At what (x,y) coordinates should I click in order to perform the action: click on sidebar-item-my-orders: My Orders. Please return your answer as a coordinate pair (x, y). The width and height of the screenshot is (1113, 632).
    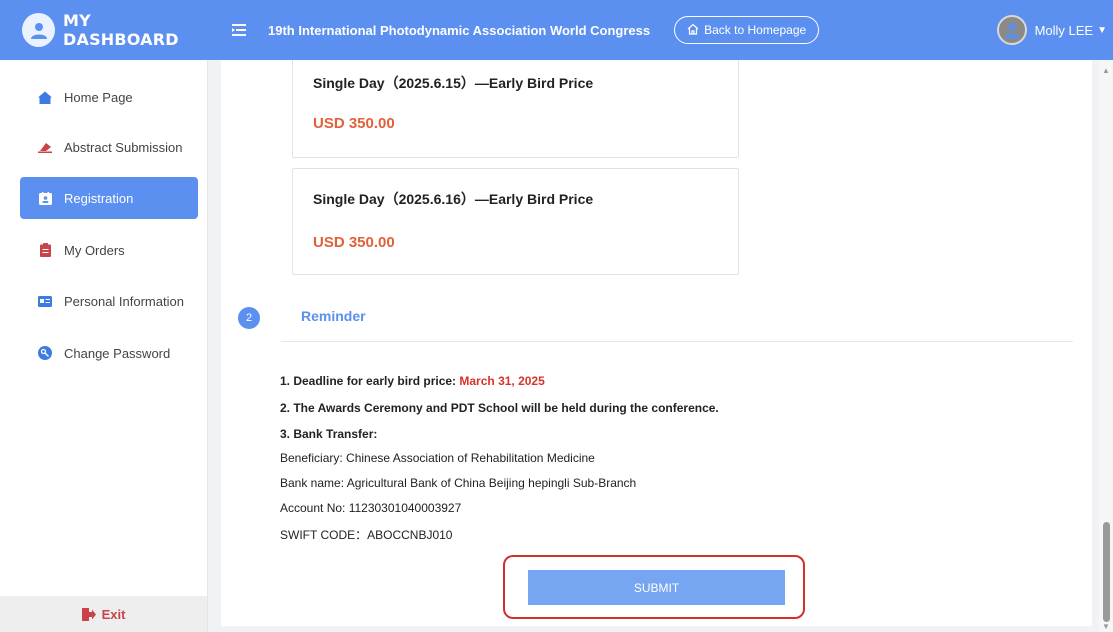
    Looking at the image, I should click on (109, 250).